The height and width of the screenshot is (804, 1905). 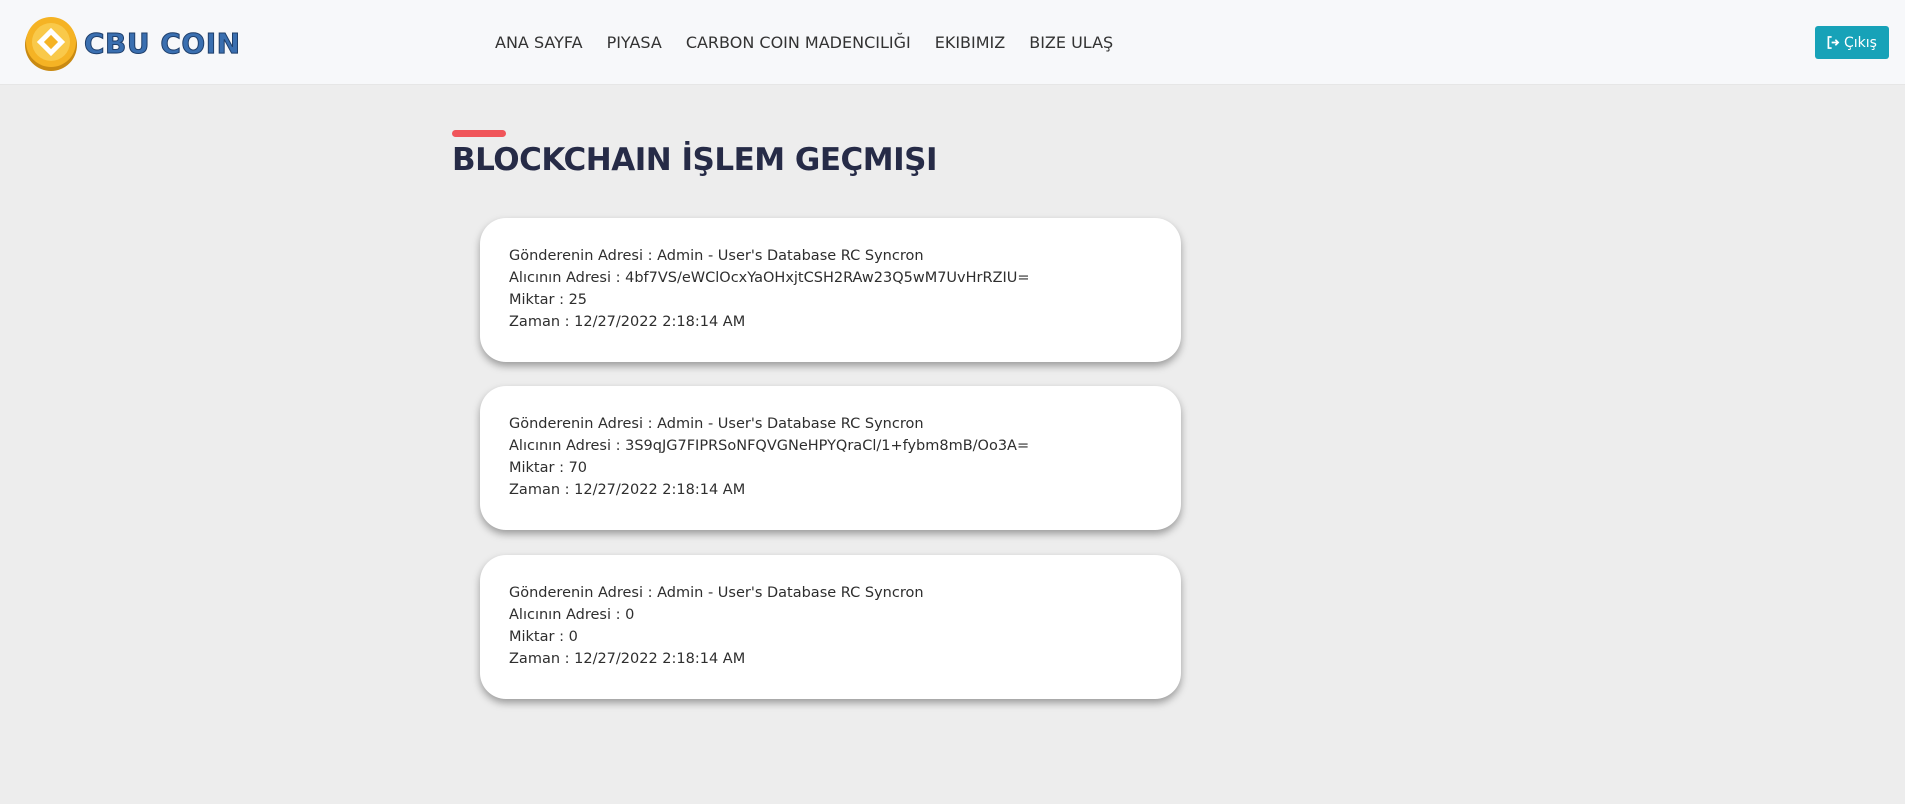 I want to click on nav-market: PIYASA, so click(x=634, y=42).